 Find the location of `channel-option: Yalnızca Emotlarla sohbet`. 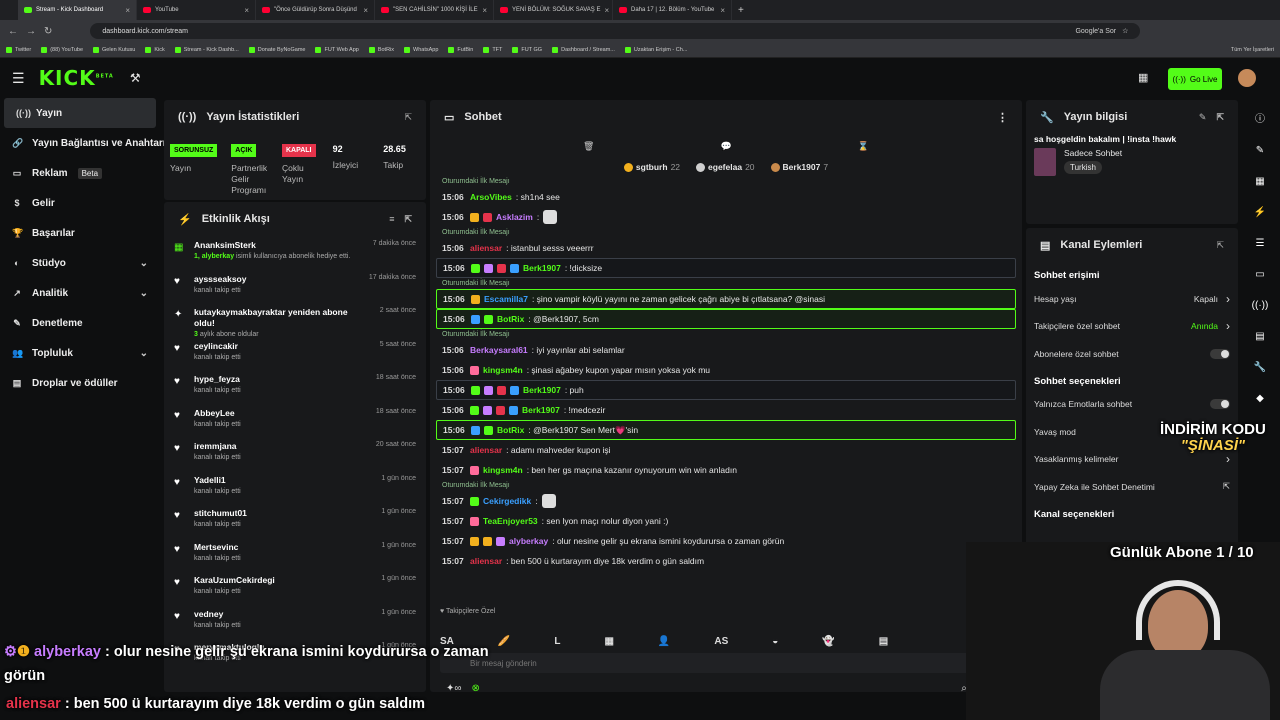

channel-option: Yalnızca Emotlarla sohbet is located at coordinates (1132, 405).